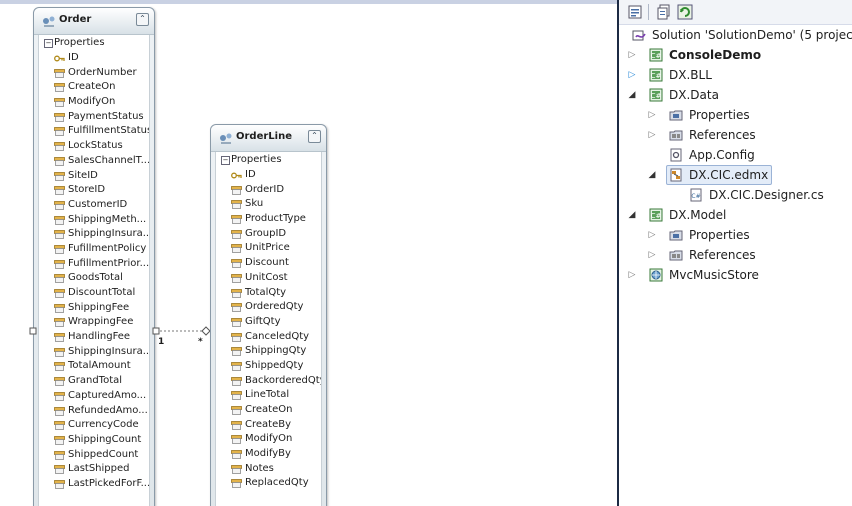  I want to click on property-row: UnitCost, so click(268, 278).